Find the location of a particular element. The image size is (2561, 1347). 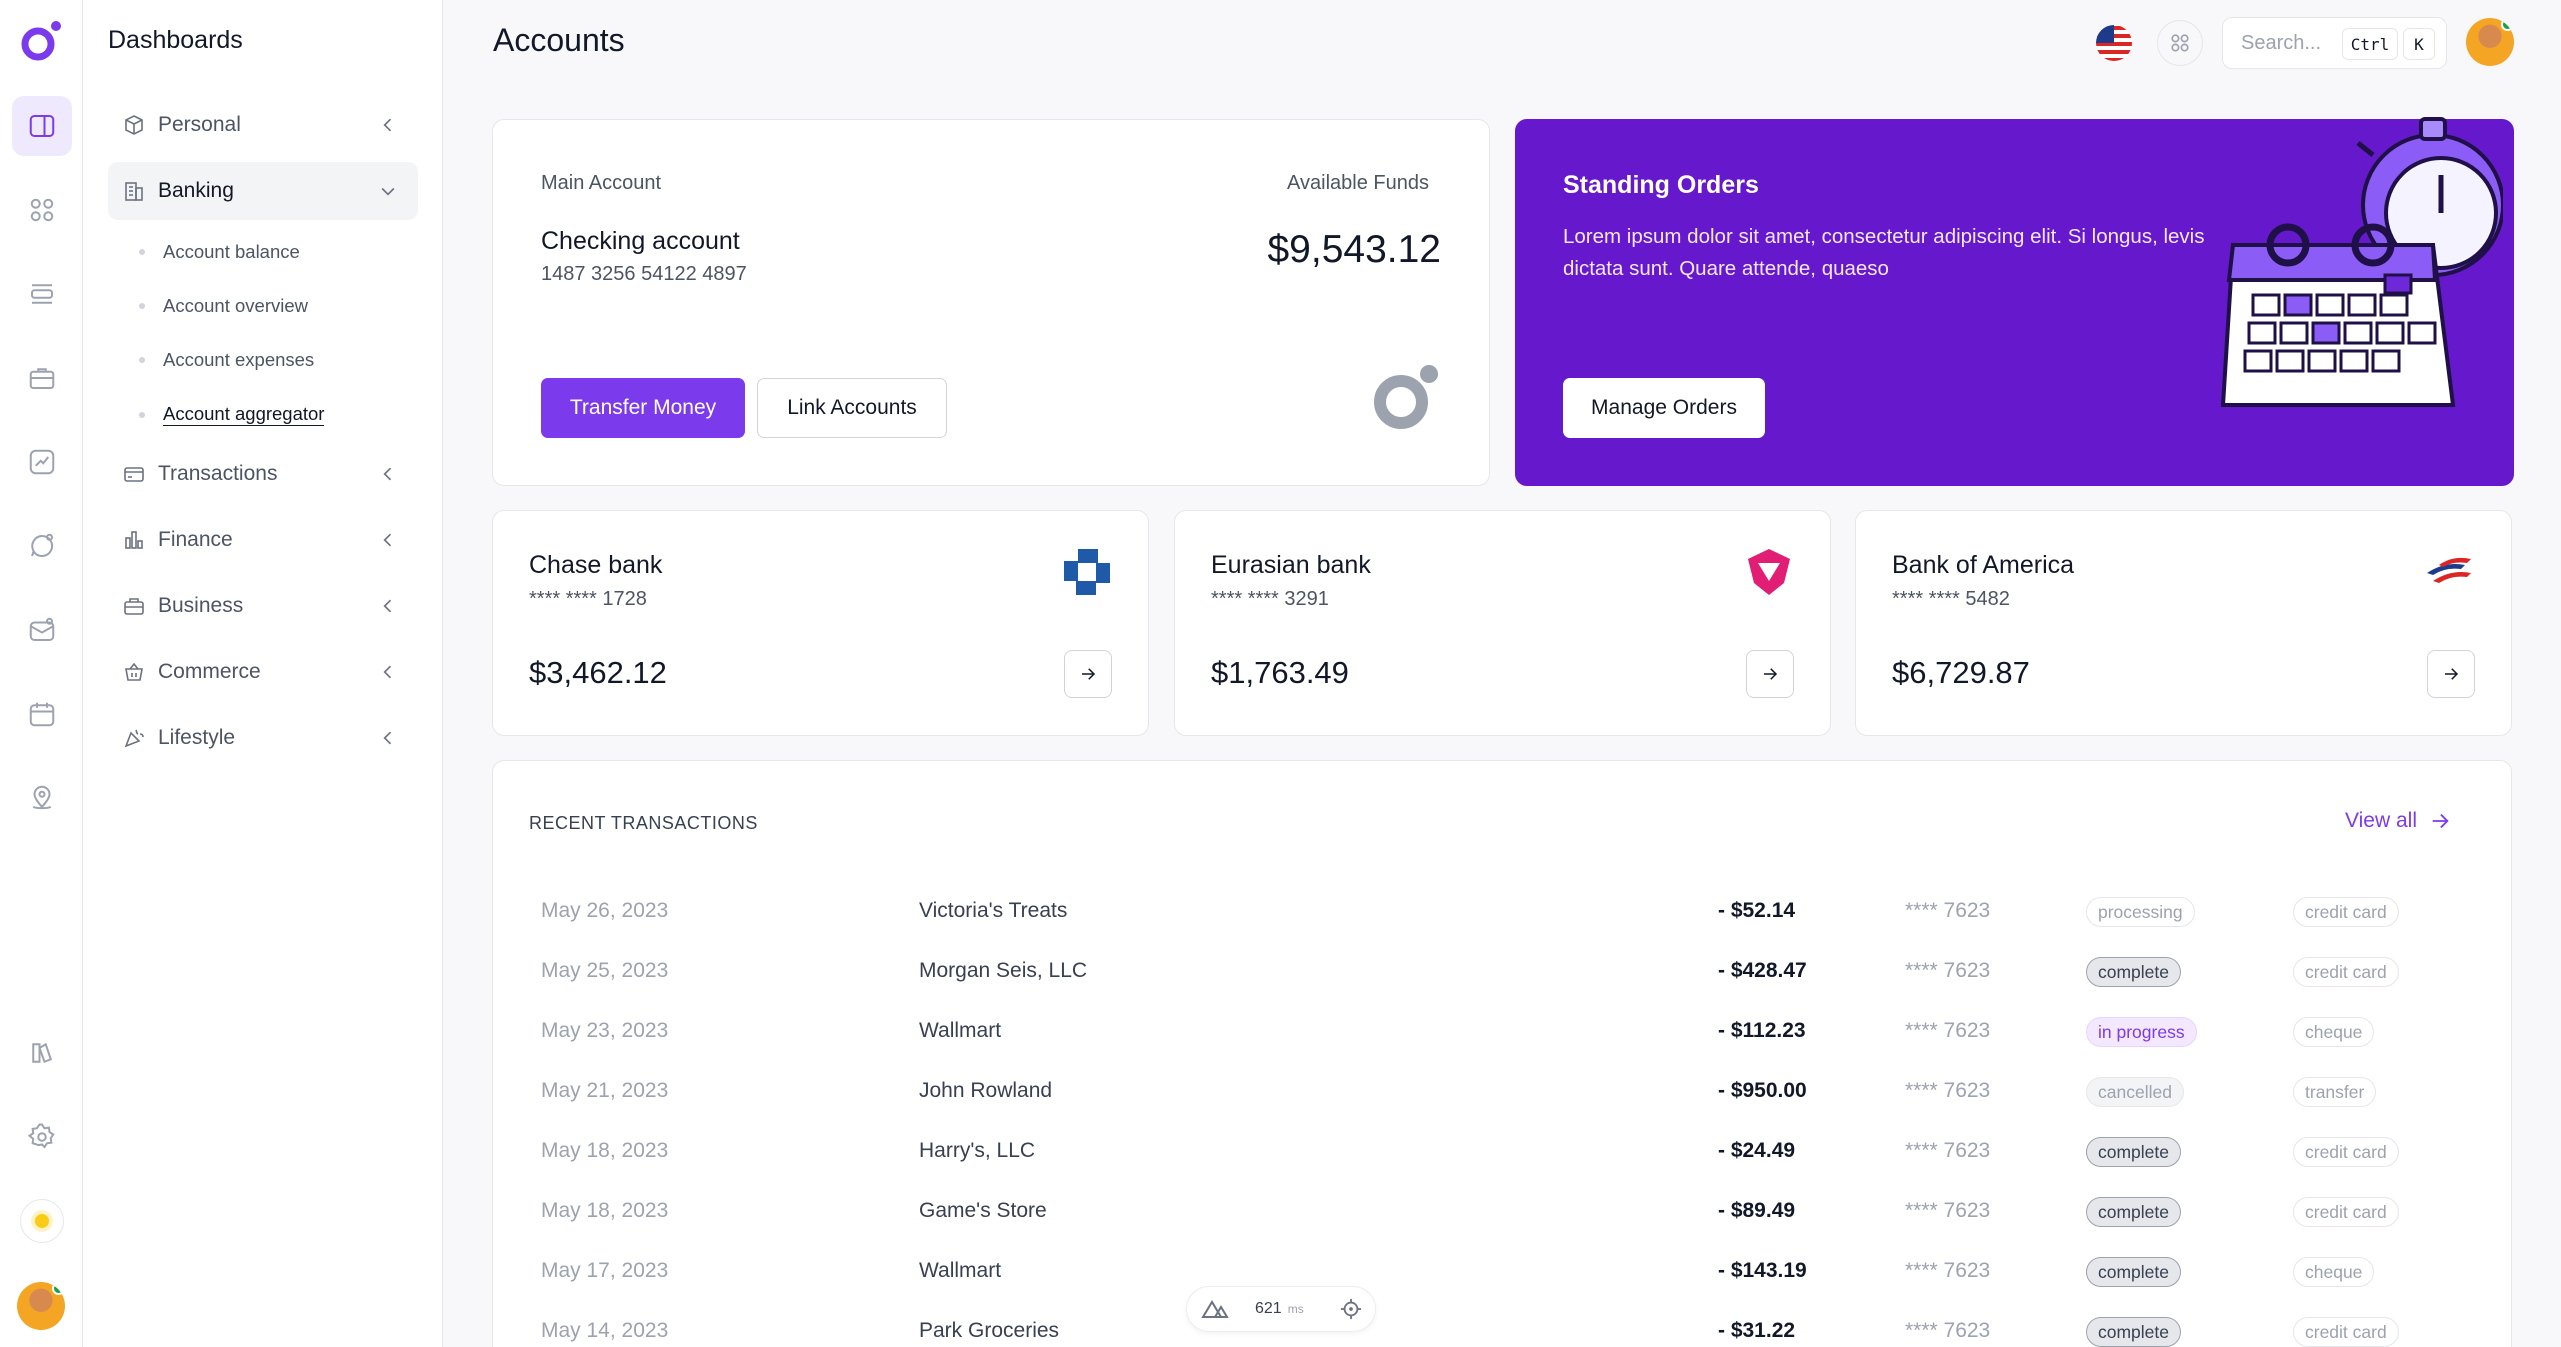

bank-card-bank-of-america: Bank of America **** **** 5482 $6,729.87 is located at coordinates (2183, 623).